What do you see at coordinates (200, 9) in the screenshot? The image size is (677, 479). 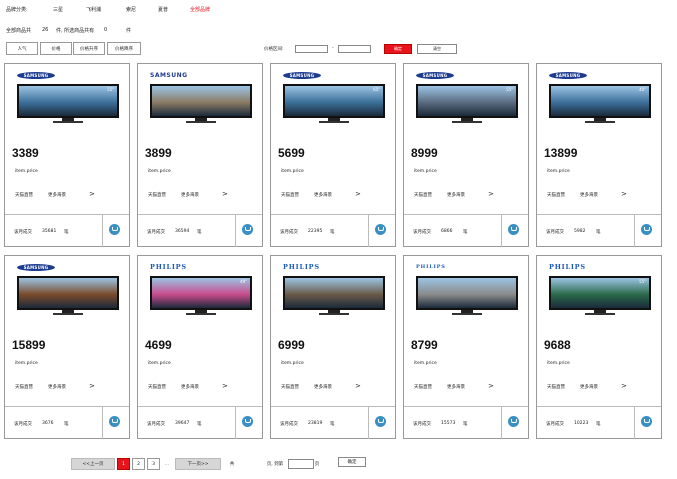 I see `brand-all: 全部品牌` at bounding box center [200, 9].